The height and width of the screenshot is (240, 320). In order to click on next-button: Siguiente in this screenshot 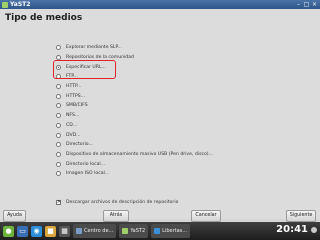, I will do `click(301, 216)`.